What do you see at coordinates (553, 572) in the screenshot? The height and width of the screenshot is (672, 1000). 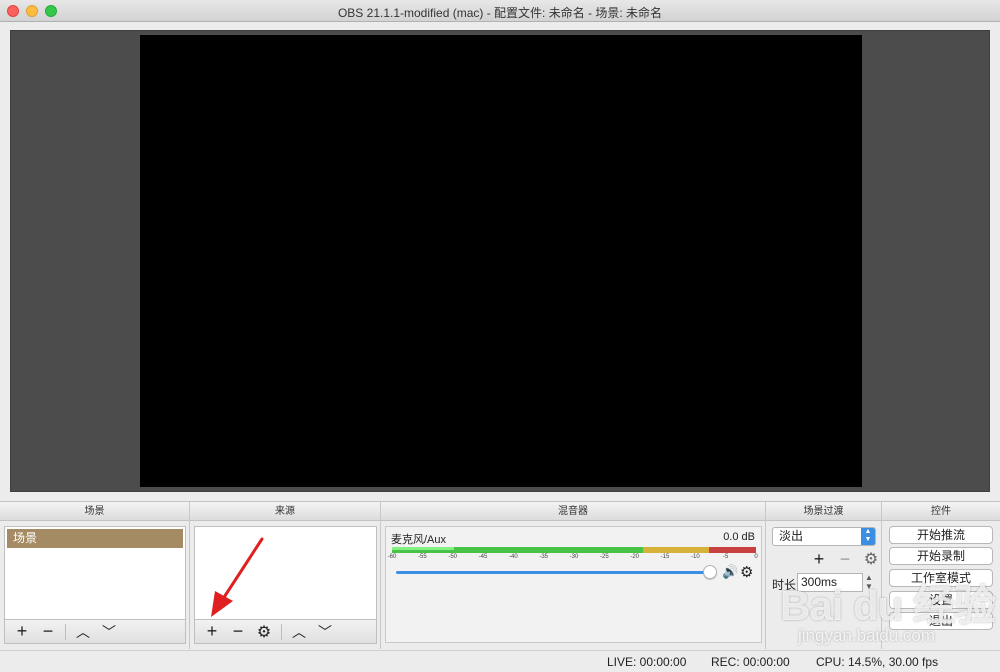 I see `volume-slider-track` at bounding box center [553, 572].